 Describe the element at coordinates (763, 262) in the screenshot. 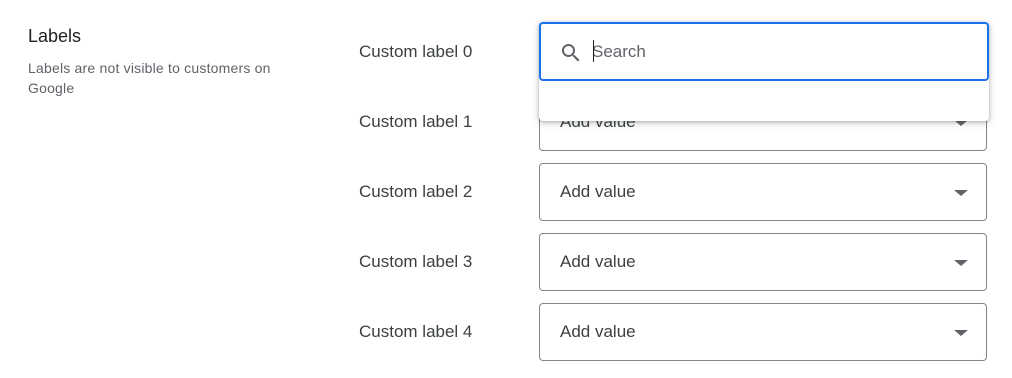

I see `custom-label-3-select: Add value` at that location.